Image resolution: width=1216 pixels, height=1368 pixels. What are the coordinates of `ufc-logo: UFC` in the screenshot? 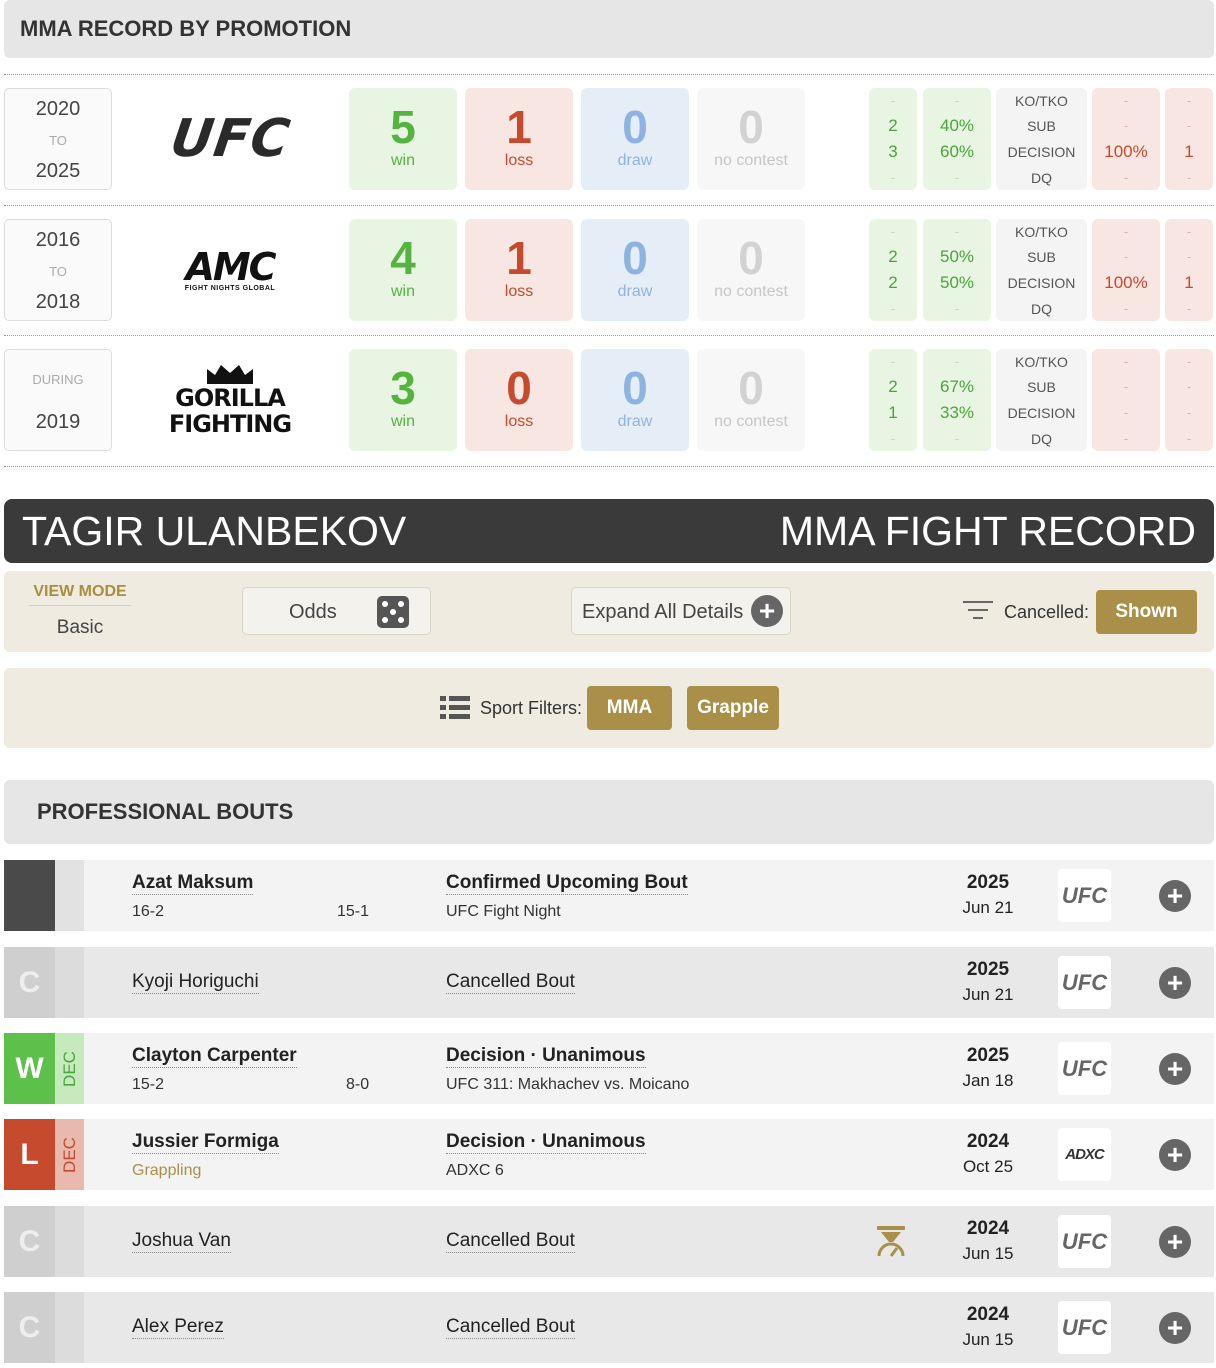 It's located at (230, 139).